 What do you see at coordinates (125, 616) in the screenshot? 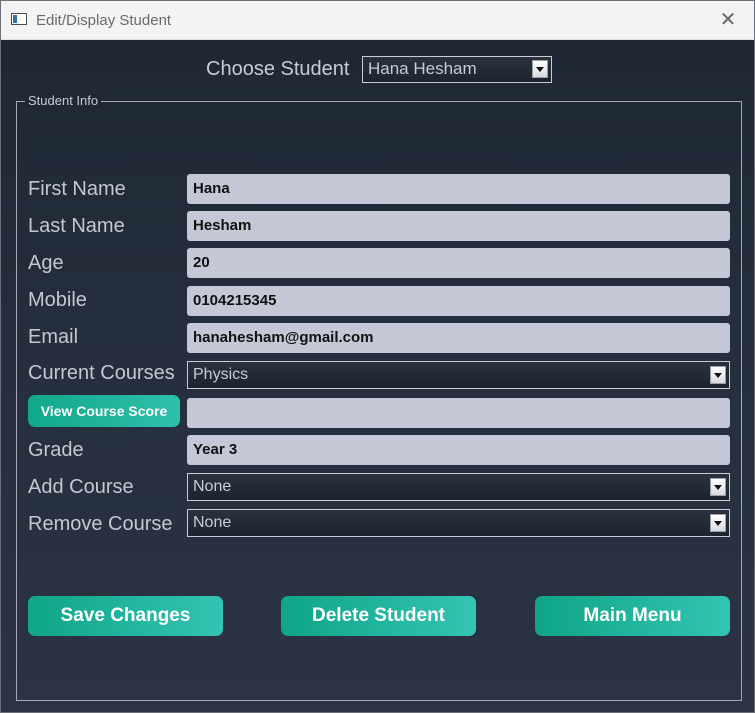
I see `save-changes-button: Save Changes` at bounding box center [125, 616].